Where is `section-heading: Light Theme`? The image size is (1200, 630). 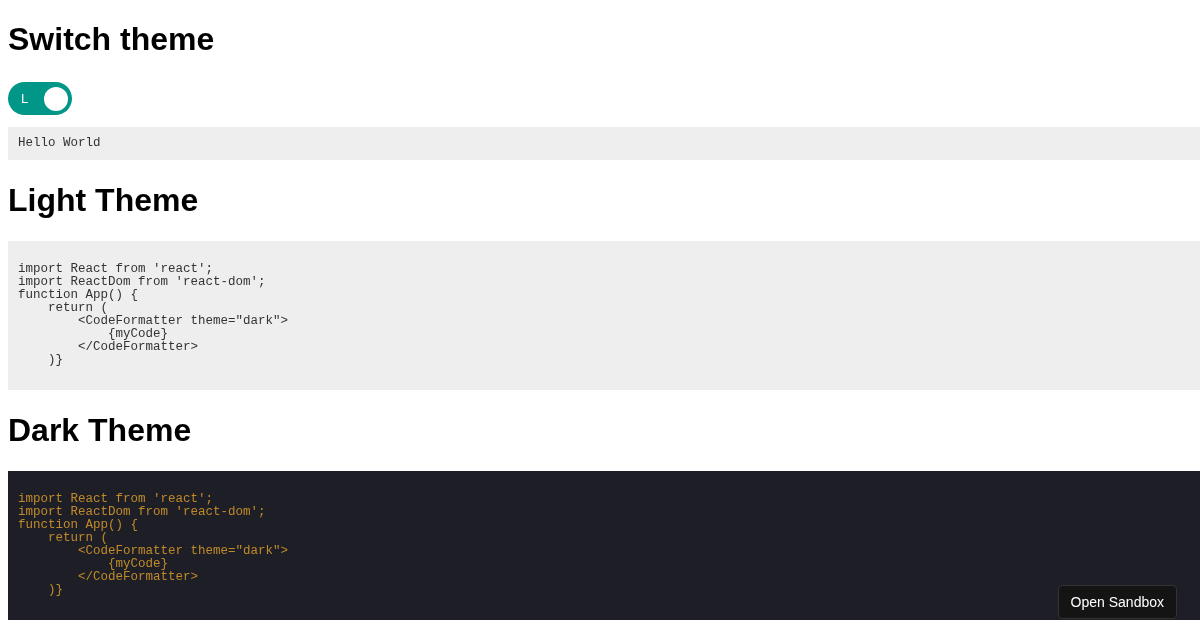 section-heading: Light Theme is located at coordinates (104, 200).